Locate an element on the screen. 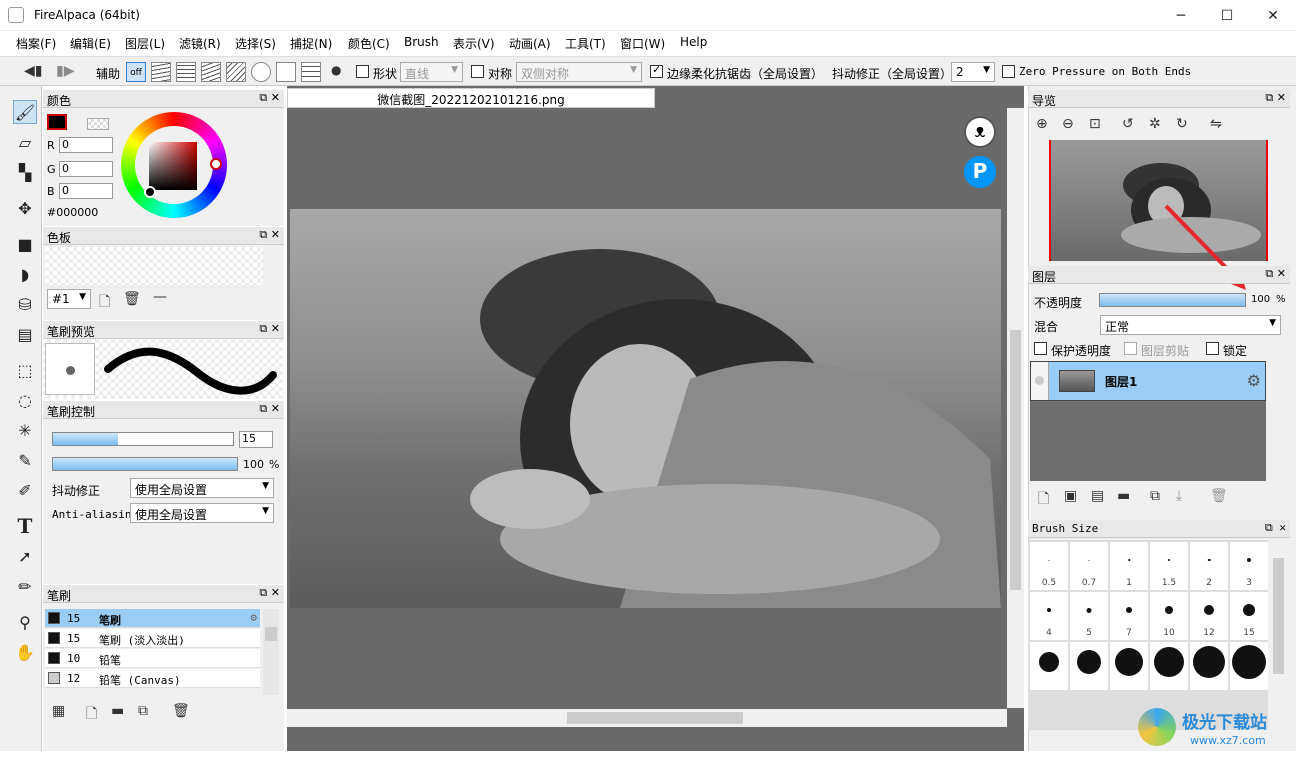 Image resolution: width=1296 pixels, height=759 pixels. zoom-out-icon: ⊖ is located at coordinates (1068, 124).